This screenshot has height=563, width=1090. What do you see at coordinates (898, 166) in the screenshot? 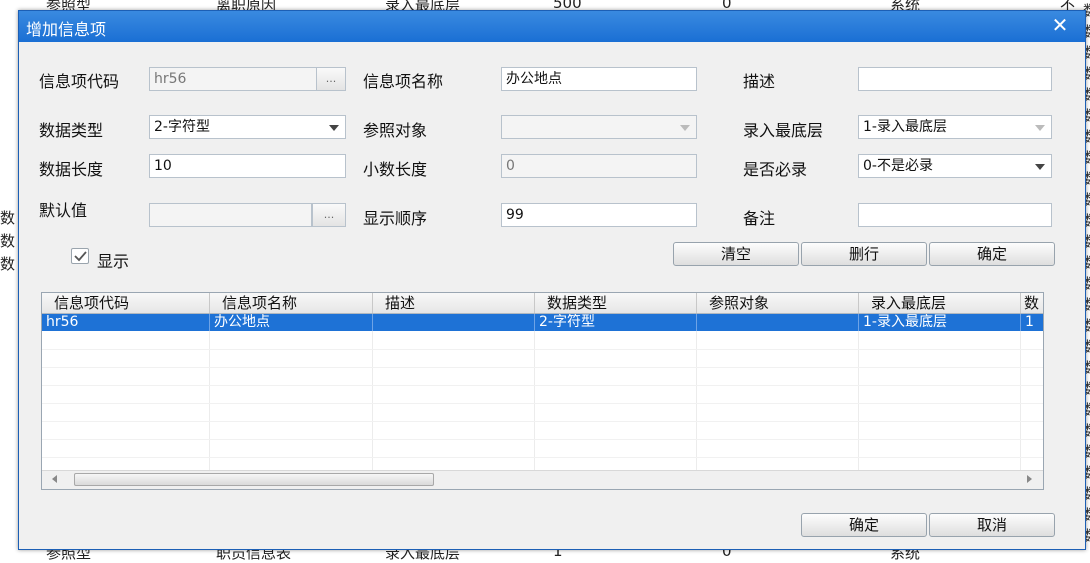
I see `required-select-value: 0-不是必录` at bounding box center [898, 166].